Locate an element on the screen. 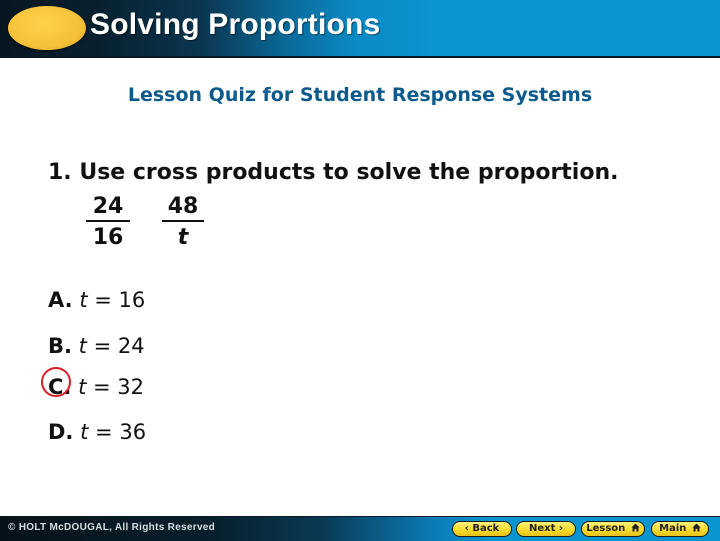  option-letter: B. is located at coordinates (60, 346).